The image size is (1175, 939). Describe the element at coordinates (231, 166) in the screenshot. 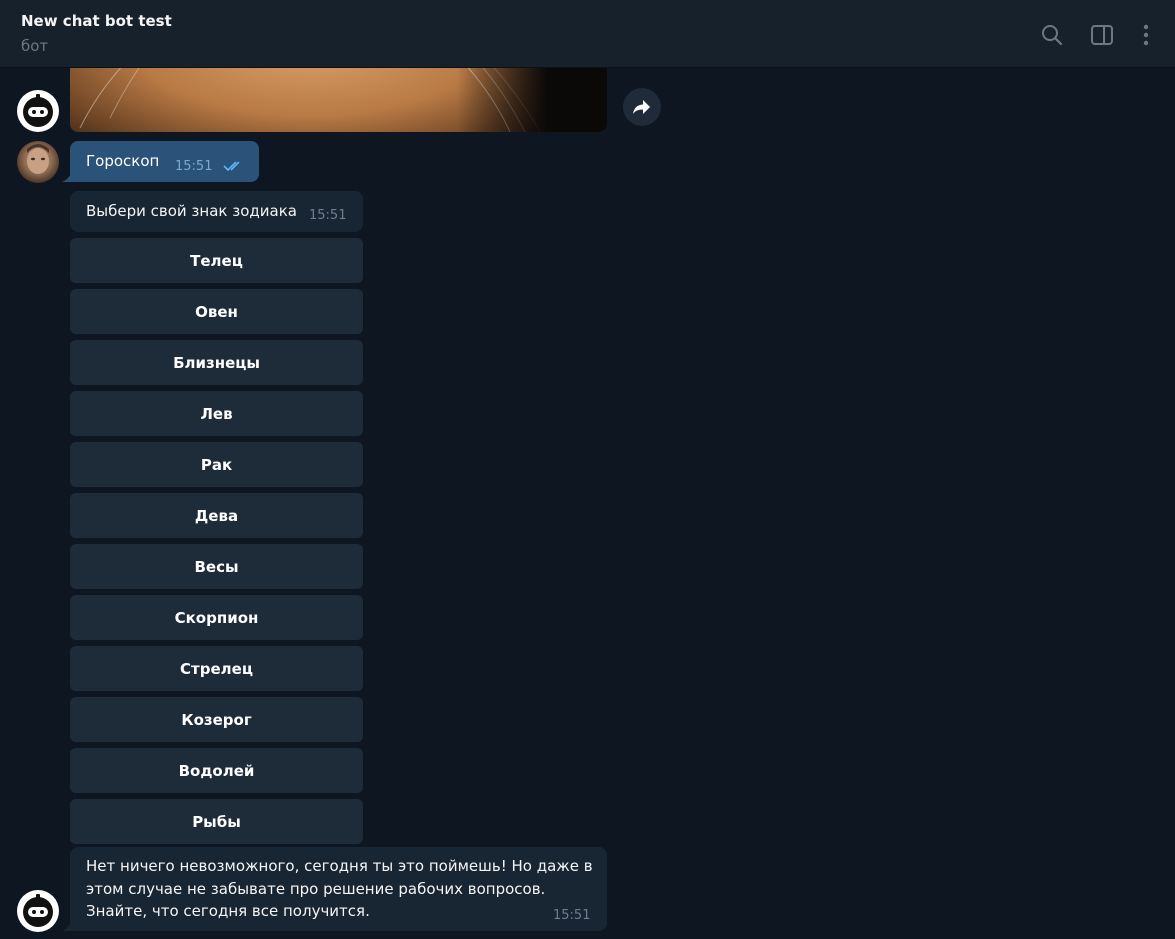

I see `double-check-icon` at that location.